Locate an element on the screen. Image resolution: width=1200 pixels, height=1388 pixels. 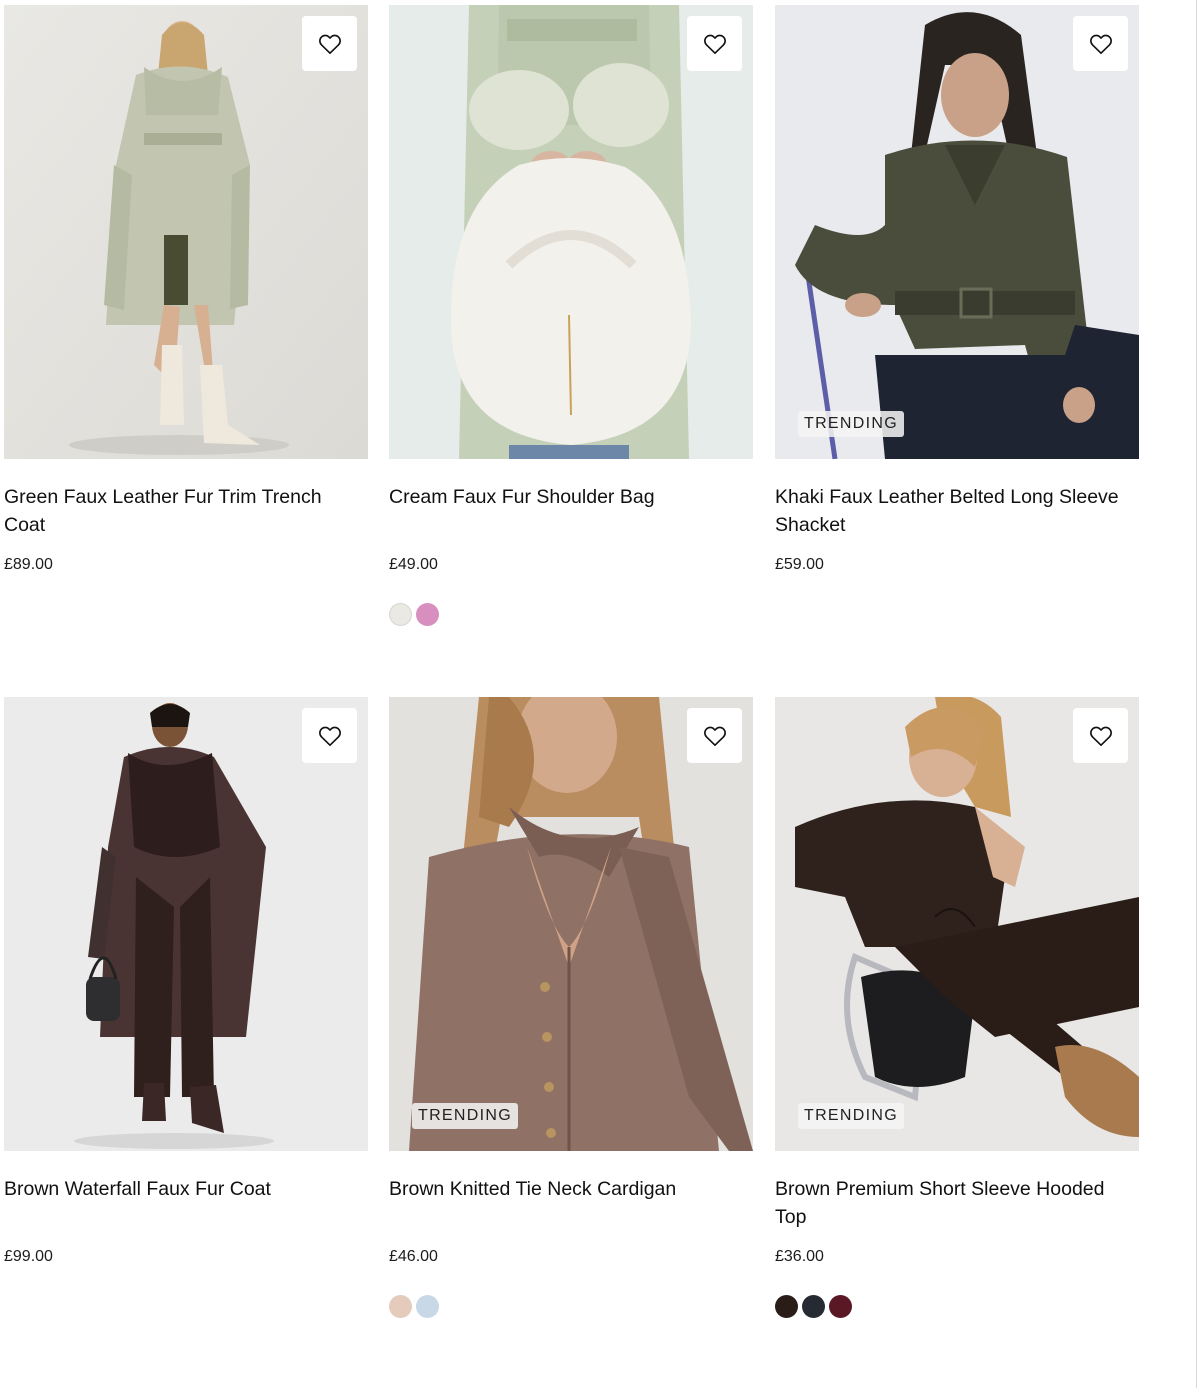
product-price: £99.00 is located at coordinates (28, 1256).